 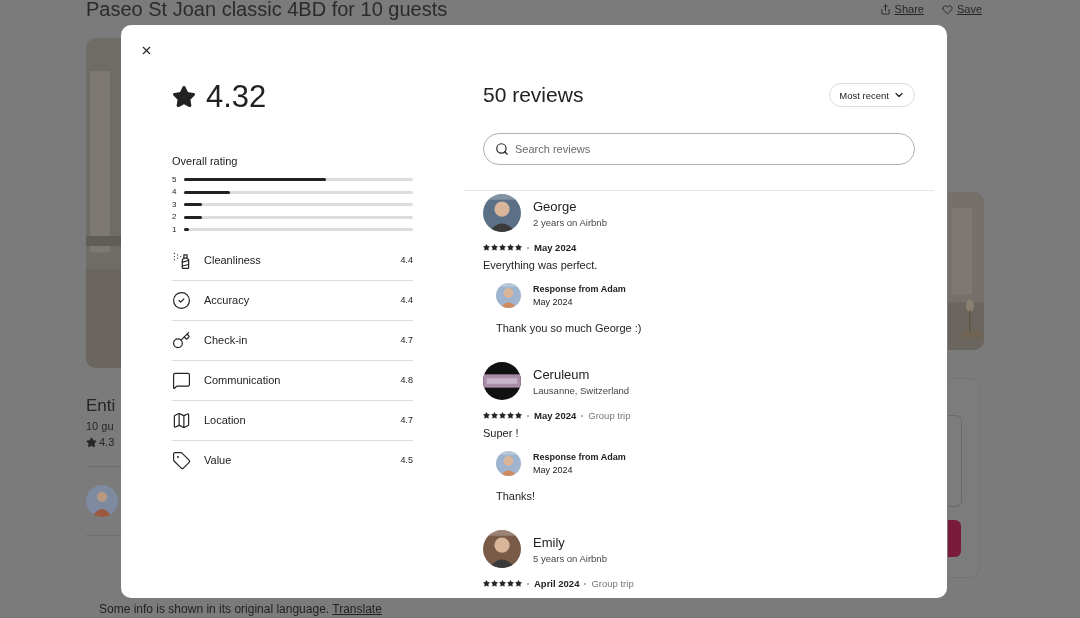 I want to click on heart-icon, so click(x=947, y=9).